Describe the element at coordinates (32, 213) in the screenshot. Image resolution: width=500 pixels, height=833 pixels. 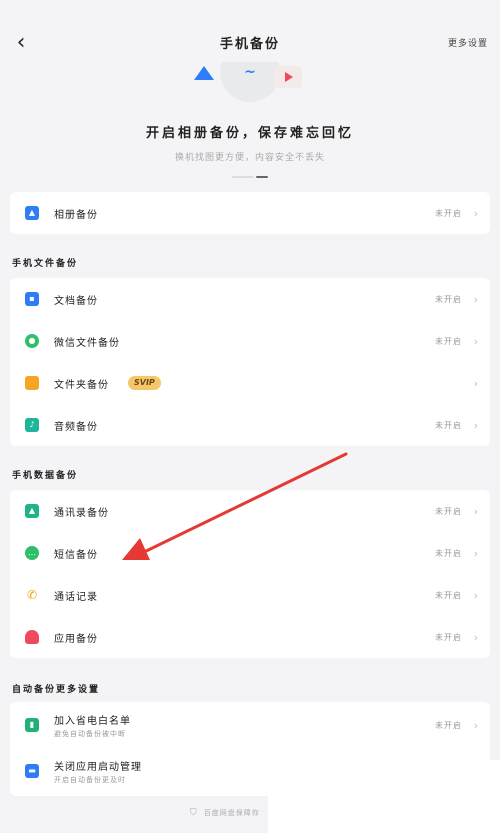
I see `image-icon: ▲` at that location.